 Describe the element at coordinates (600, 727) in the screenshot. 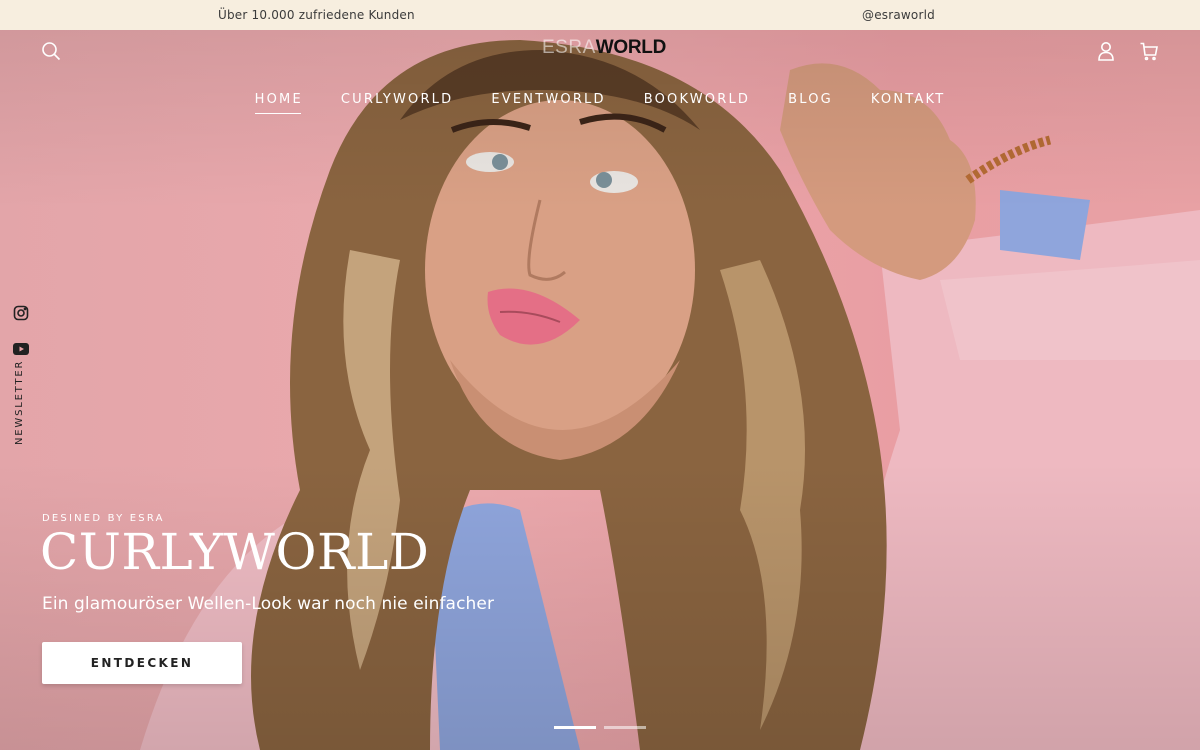

I see `slider-pagination` at that location.